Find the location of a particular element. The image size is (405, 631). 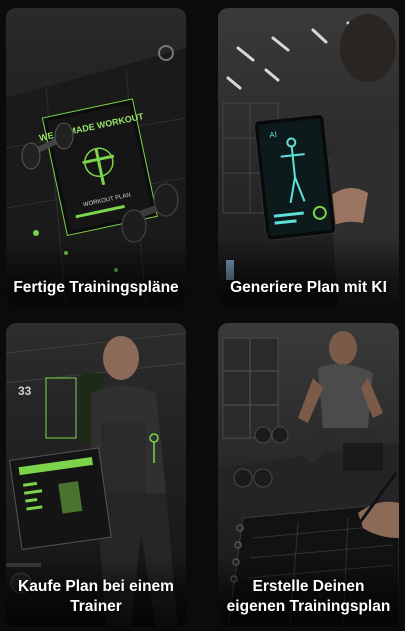

card-title: Kaufe Plan bei einem Trainer is located at coordinates (96, 596).